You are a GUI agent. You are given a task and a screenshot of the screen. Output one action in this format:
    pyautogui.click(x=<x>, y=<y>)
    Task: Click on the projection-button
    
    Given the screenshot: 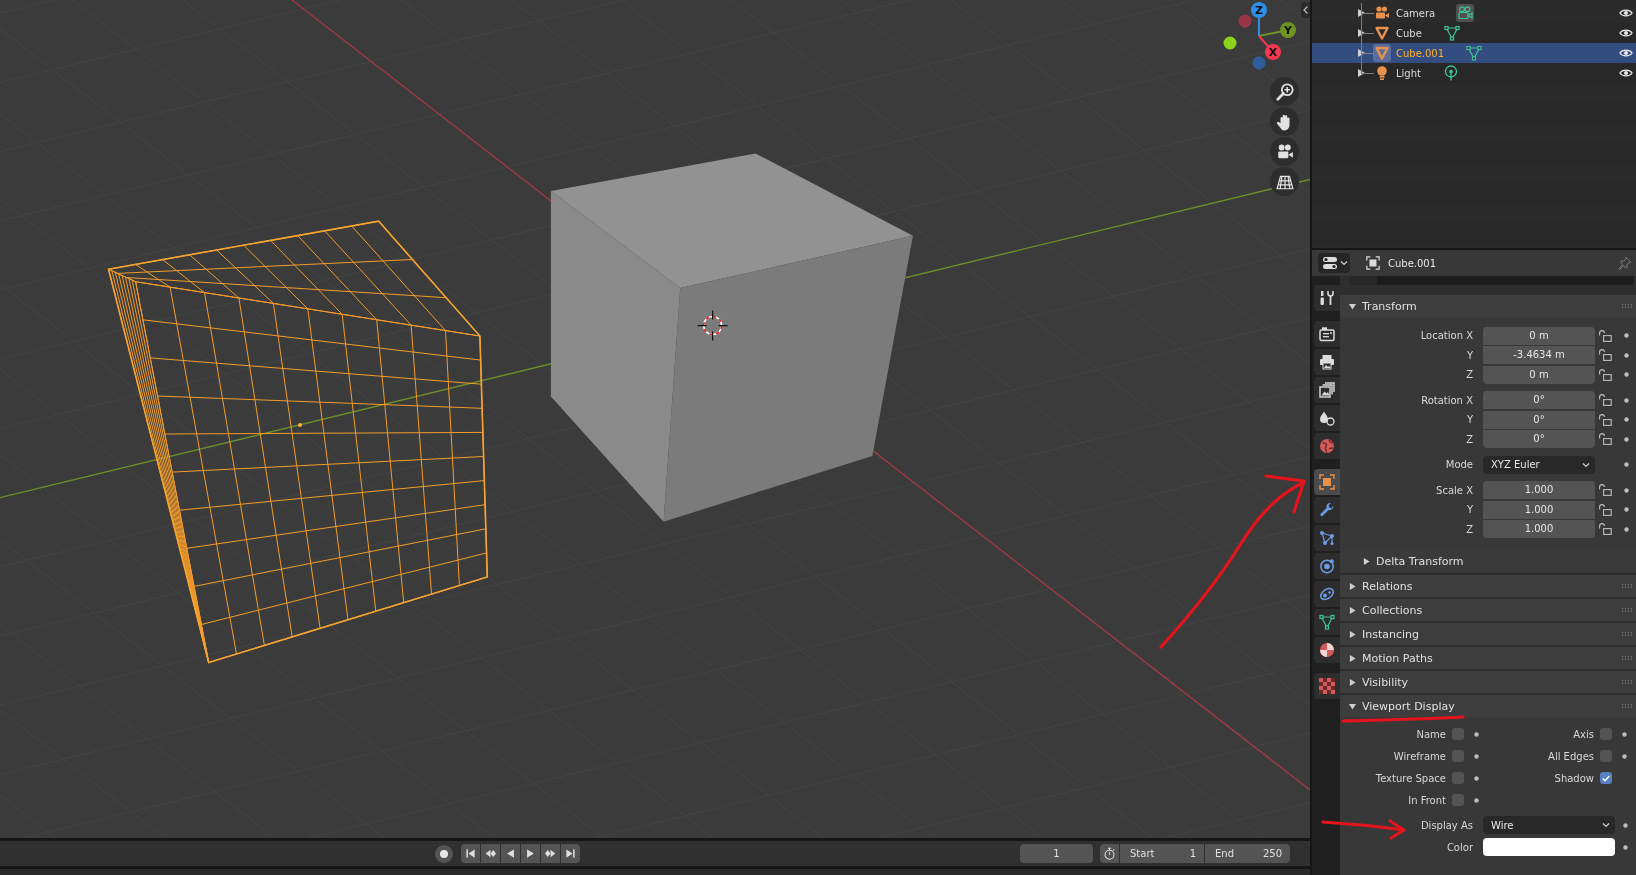 What is the action you would take?
    pyautogui.click(x=1284, y=181)
    